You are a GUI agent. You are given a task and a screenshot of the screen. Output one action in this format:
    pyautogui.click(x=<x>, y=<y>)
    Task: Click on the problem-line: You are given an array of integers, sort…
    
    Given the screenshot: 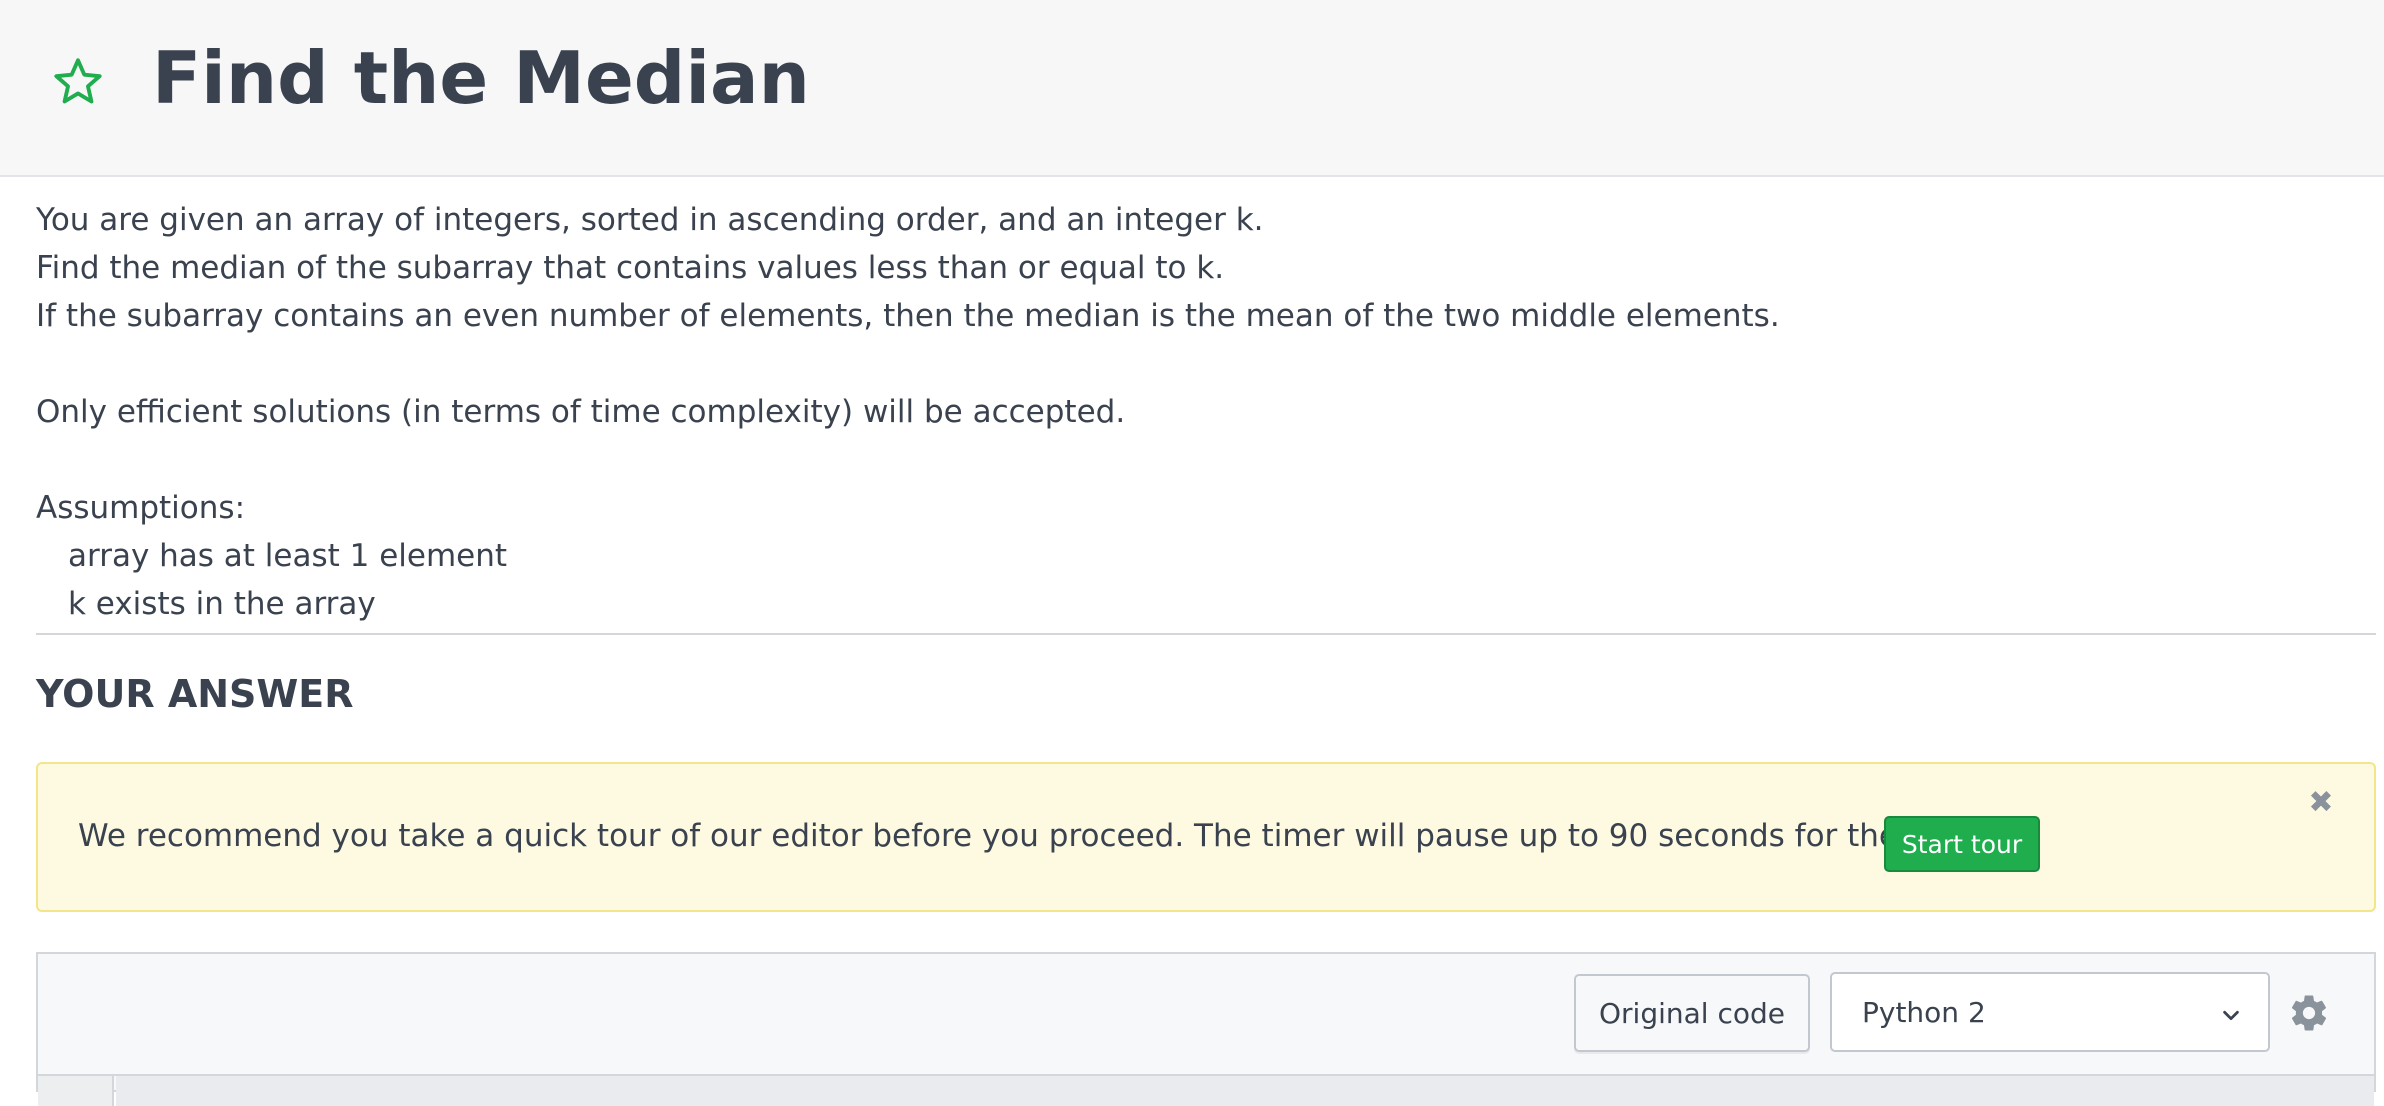 What is the action you would take?
    pyautogui.click(x=650, y=220)
    